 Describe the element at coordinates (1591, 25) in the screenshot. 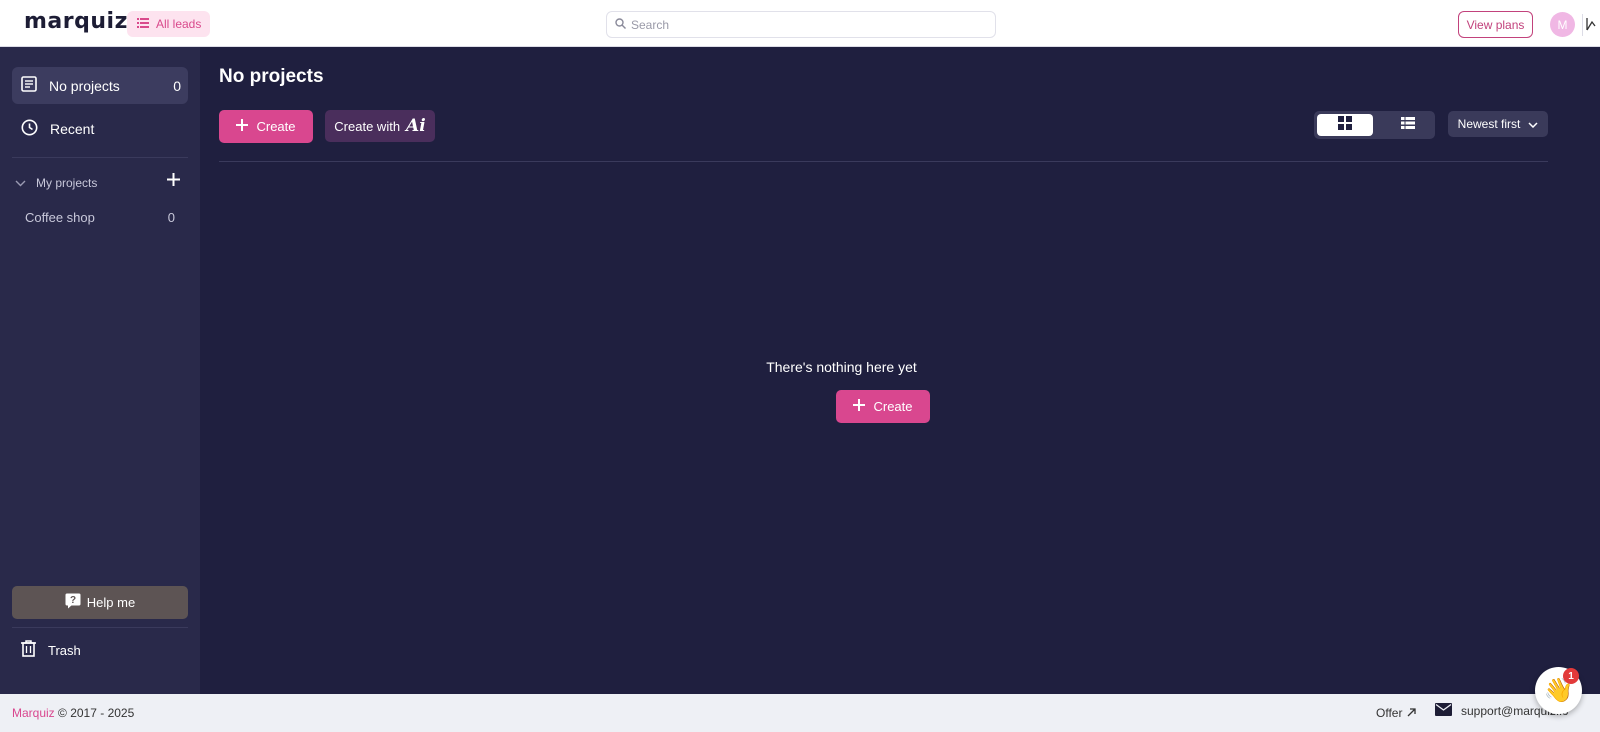

I see `panel-edge-icon` at that location.